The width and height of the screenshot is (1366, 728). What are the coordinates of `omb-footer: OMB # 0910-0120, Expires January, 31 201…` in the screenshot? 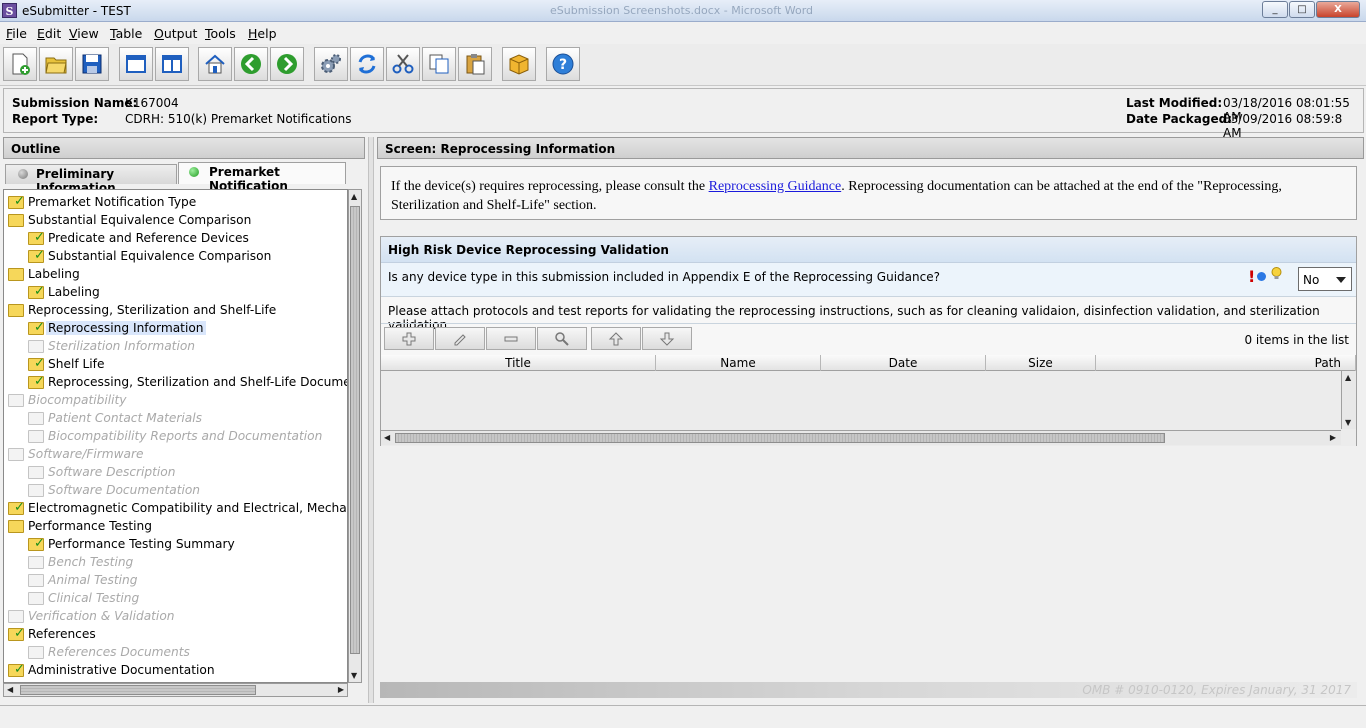 It's located at (868, 690).